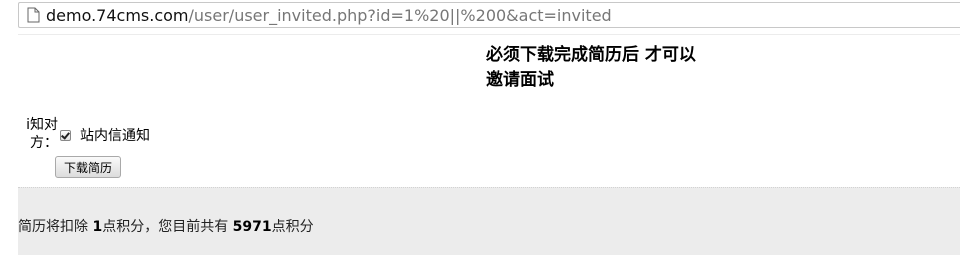 The image size is (960, 255). Describe the element at coordinates (117, 15) in the screenshot. I see `url-domain: demo.74cms.com` at that location.